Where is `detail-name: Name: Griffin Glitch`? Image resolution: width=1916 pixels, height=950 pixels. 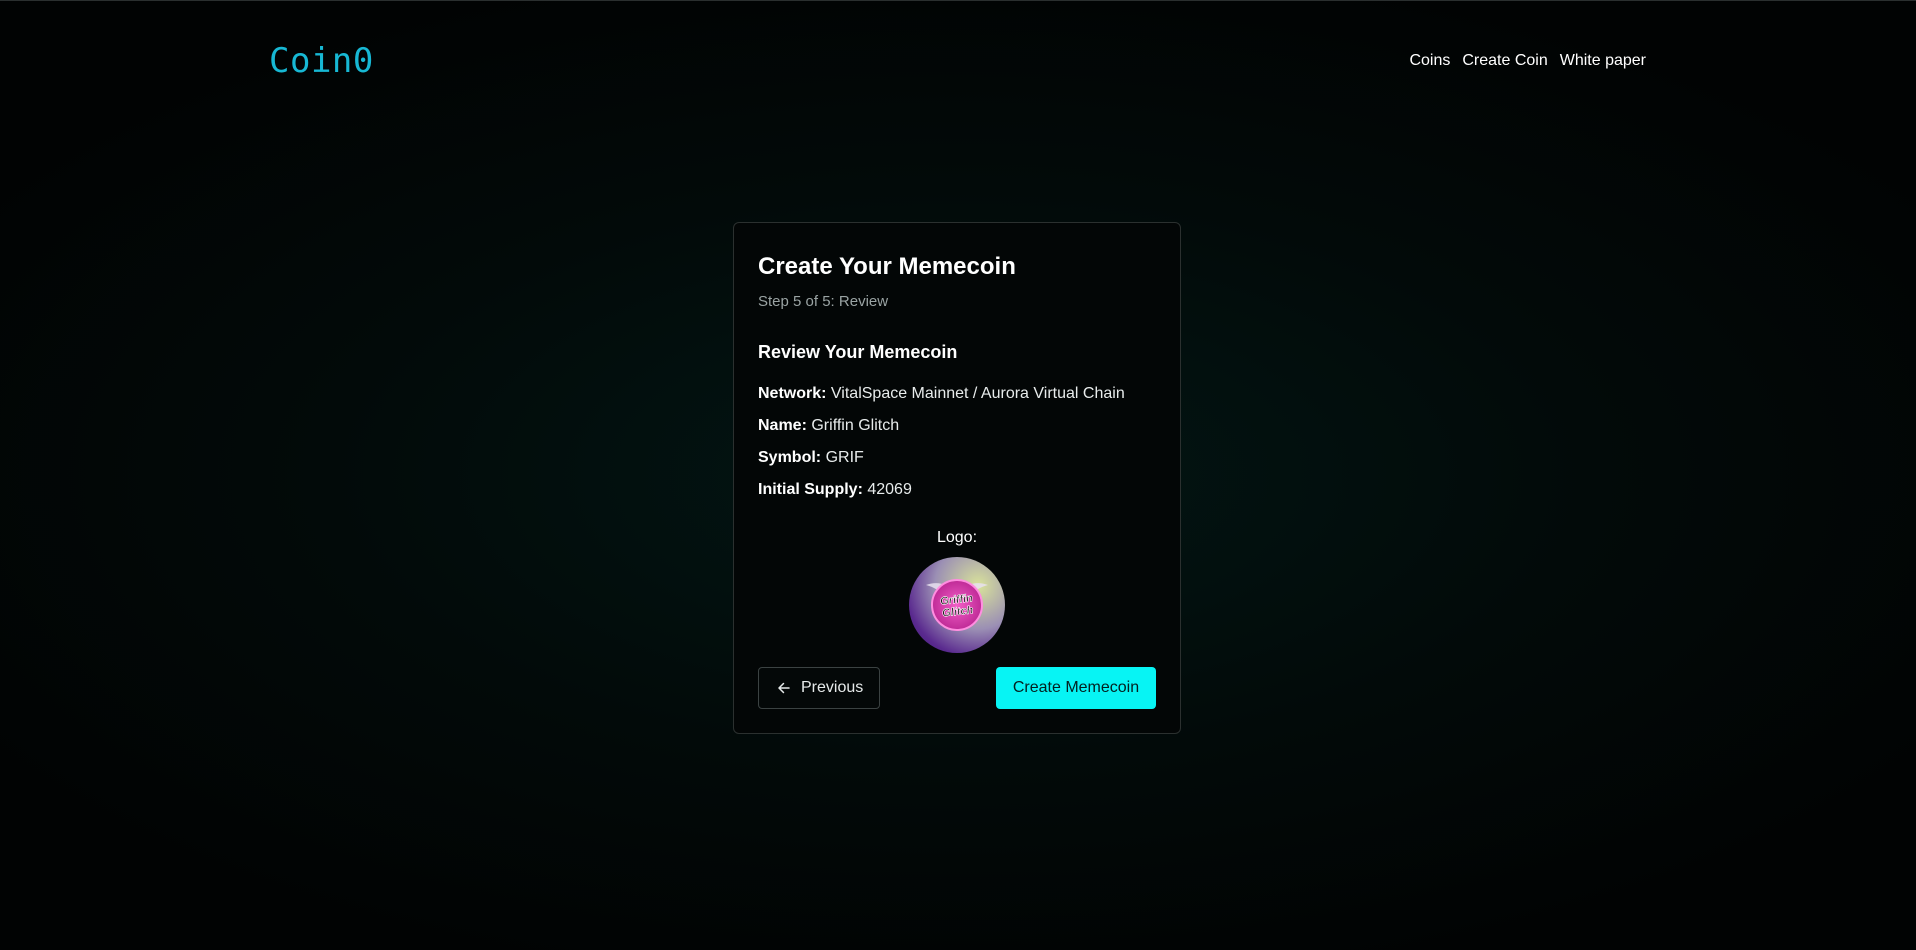
detail-name: Name: Griffin Glitch is located at coordinates (957, 433).